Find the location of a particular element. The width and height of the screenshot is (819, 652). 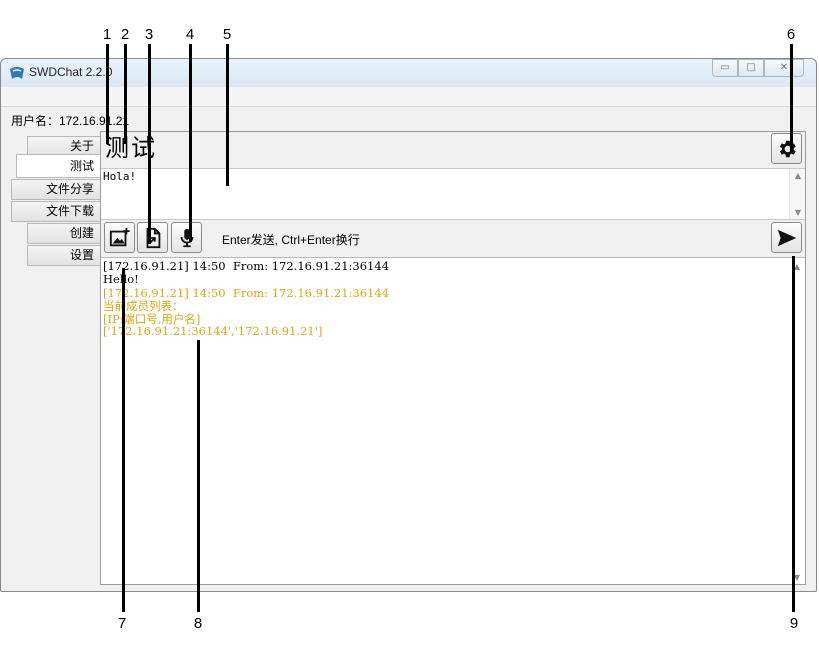

callout-2: 2 is located at coordinates (125, 34).